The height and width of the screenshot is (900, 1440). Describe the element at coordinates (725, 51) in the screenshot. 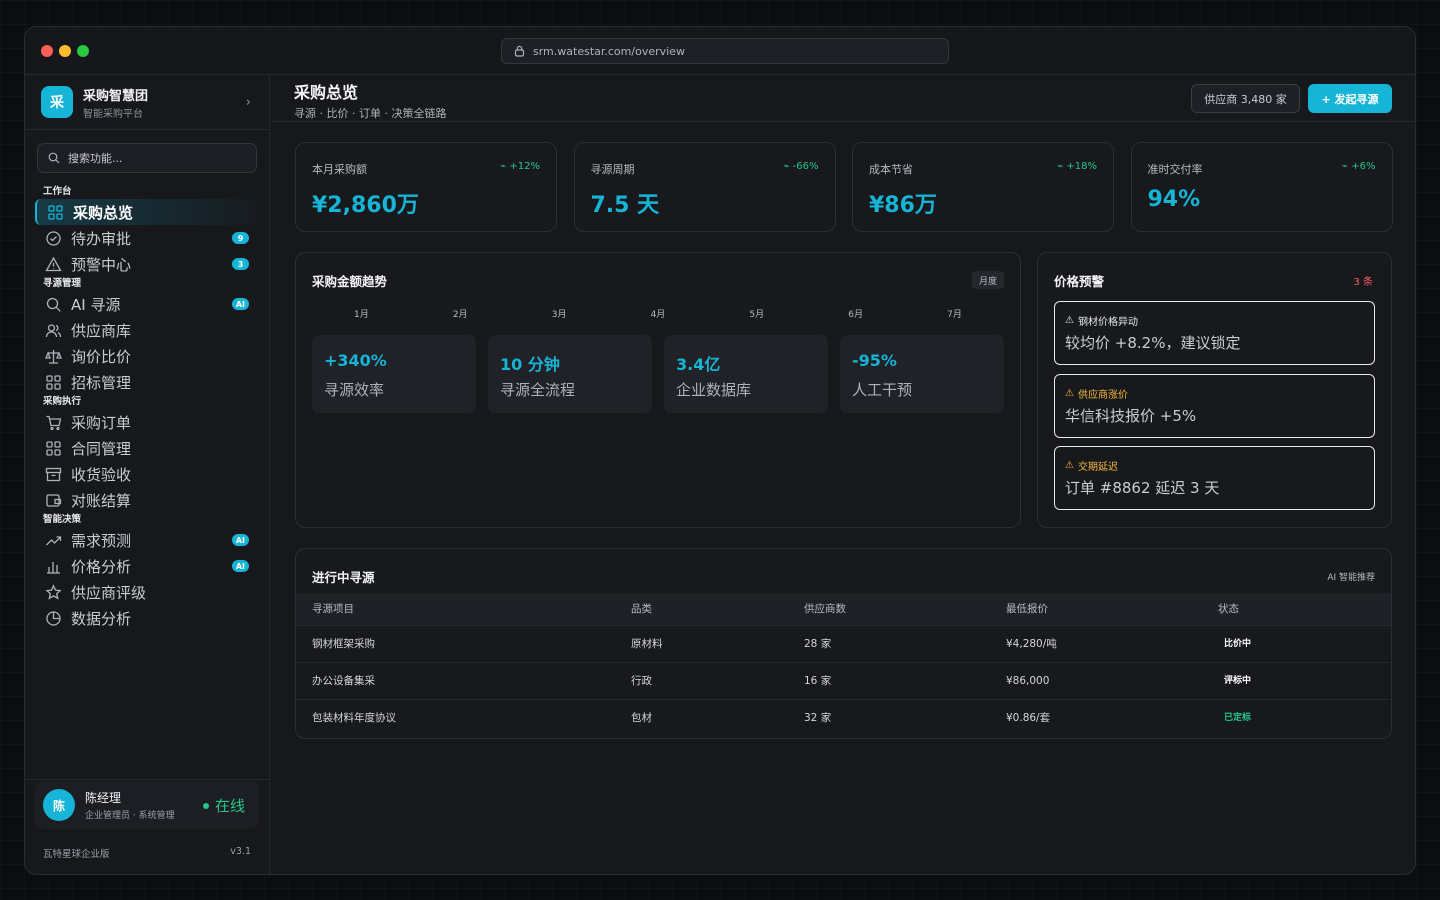

I see `address-bar: srm.watestar.com/overview` at that location.